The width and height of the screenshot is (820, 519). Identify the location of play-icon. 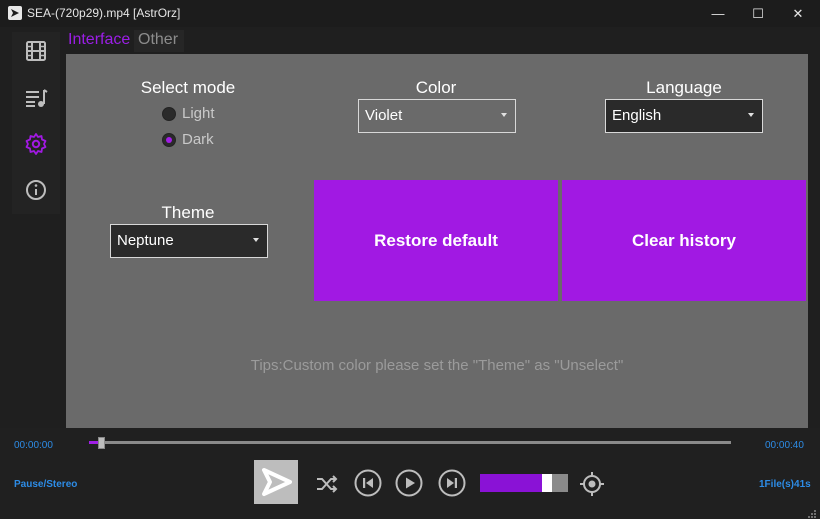
(409, 483).